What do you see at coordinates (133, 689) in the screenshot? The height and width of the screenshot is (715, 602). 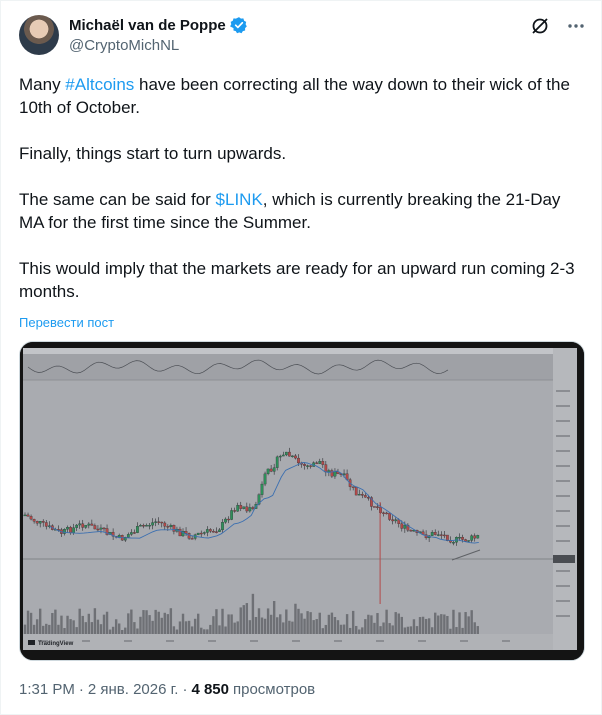 I see `tweet-date: 2 янв. 2026 г.` at bounding box center [133, 689].